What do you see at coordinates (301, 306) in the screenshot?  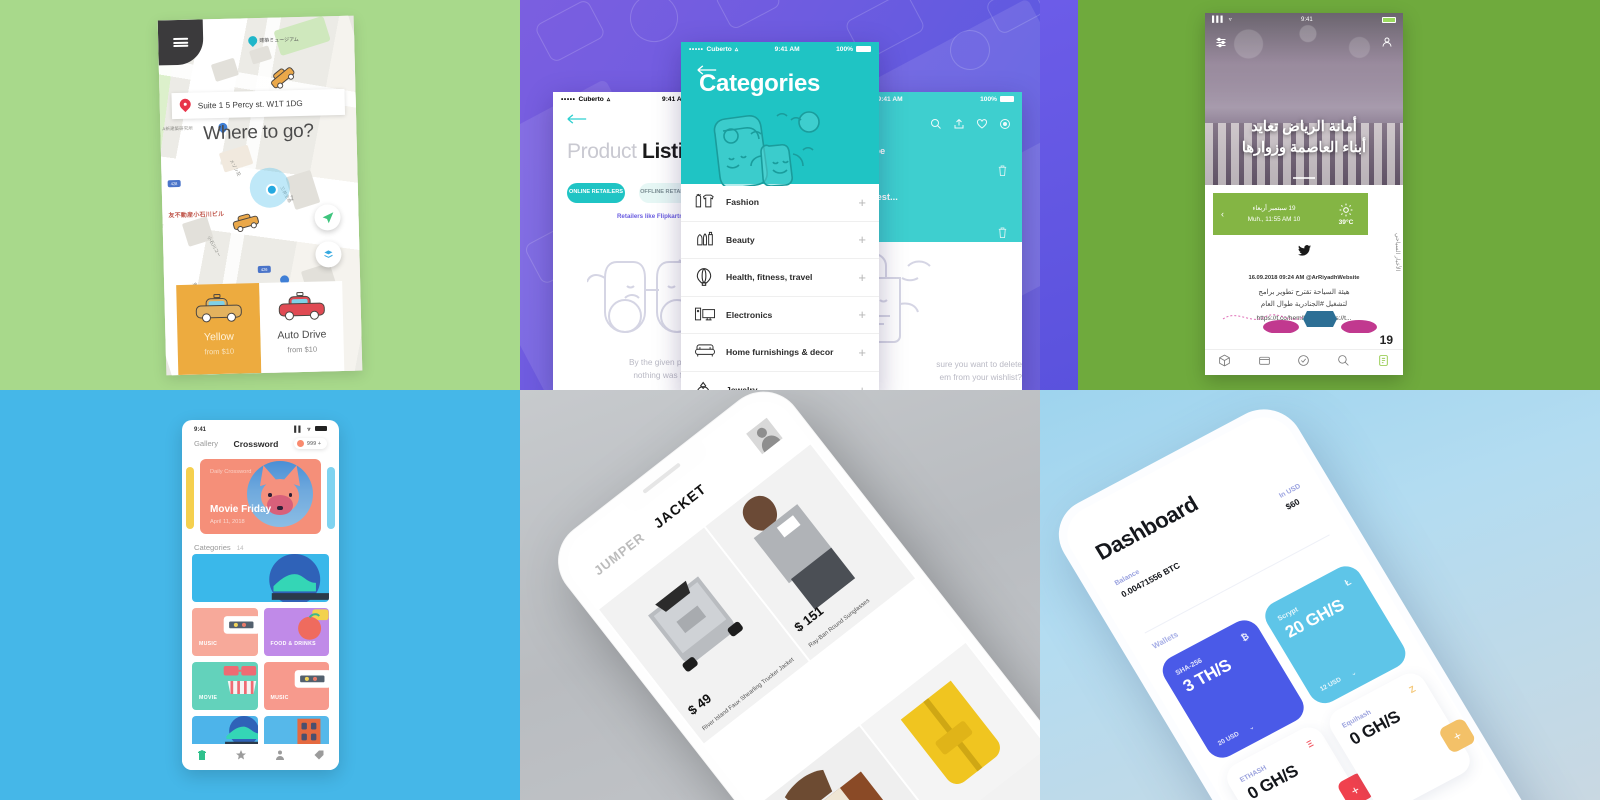 I see `red-taxi-icon` at bounding box center [301, 306].